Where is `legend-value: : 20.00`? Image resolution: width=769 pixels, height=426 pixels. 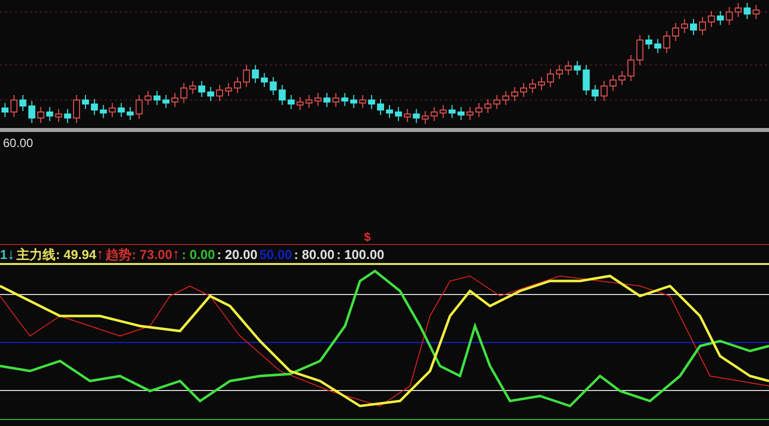 legend-value: : 20.00 is located at coordinates (237, 254).